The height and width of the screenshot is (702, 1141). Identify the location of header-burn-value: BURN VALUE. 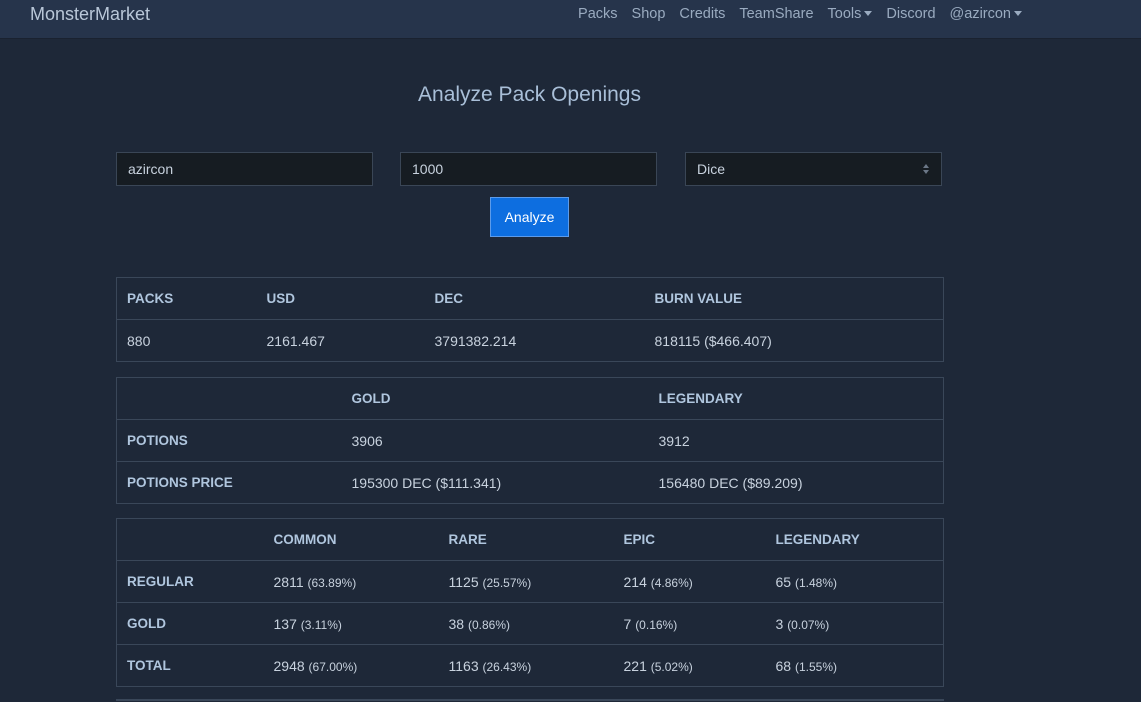
(794, 298).